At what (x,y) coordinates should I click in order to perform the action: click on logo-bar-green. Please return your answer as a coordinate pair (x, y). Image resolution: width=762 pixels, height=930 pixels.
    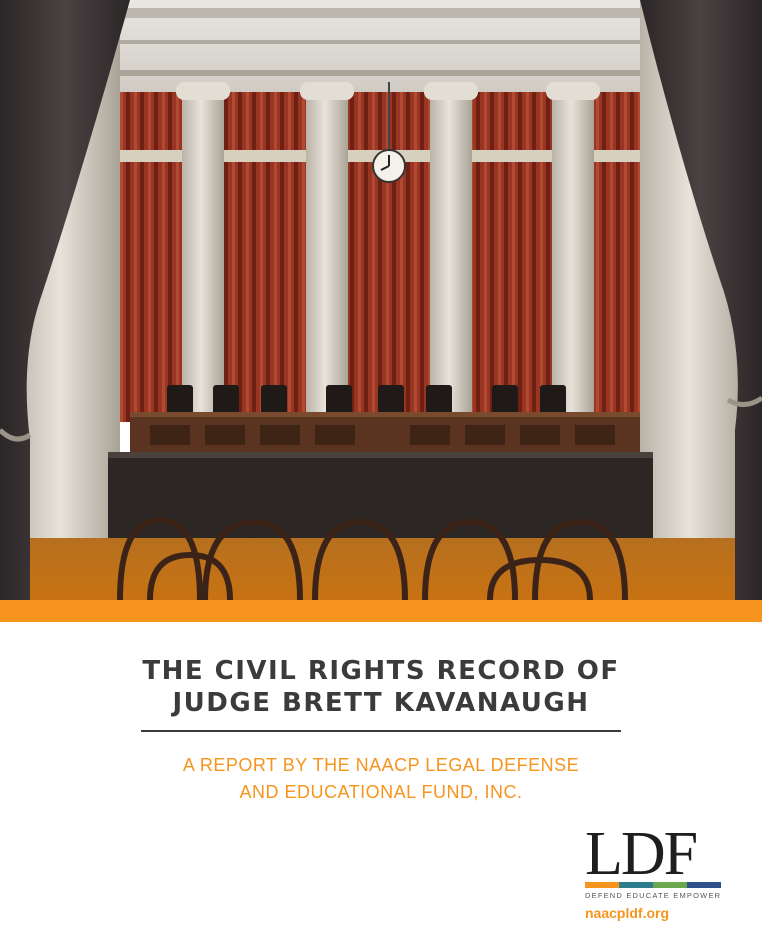
    Looking at the image, I should click on (670, 885).